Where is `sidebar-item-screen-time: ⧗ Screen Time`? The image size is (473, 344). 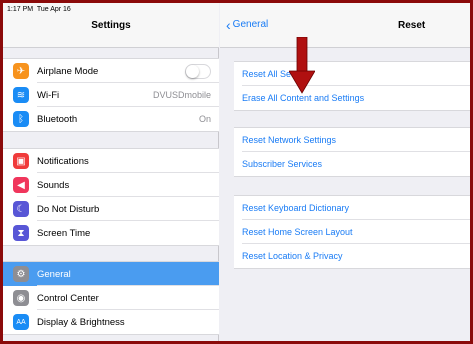
sidebar-item-screen-time: ⧗ Screen Time is located at coordinates (111, 233).